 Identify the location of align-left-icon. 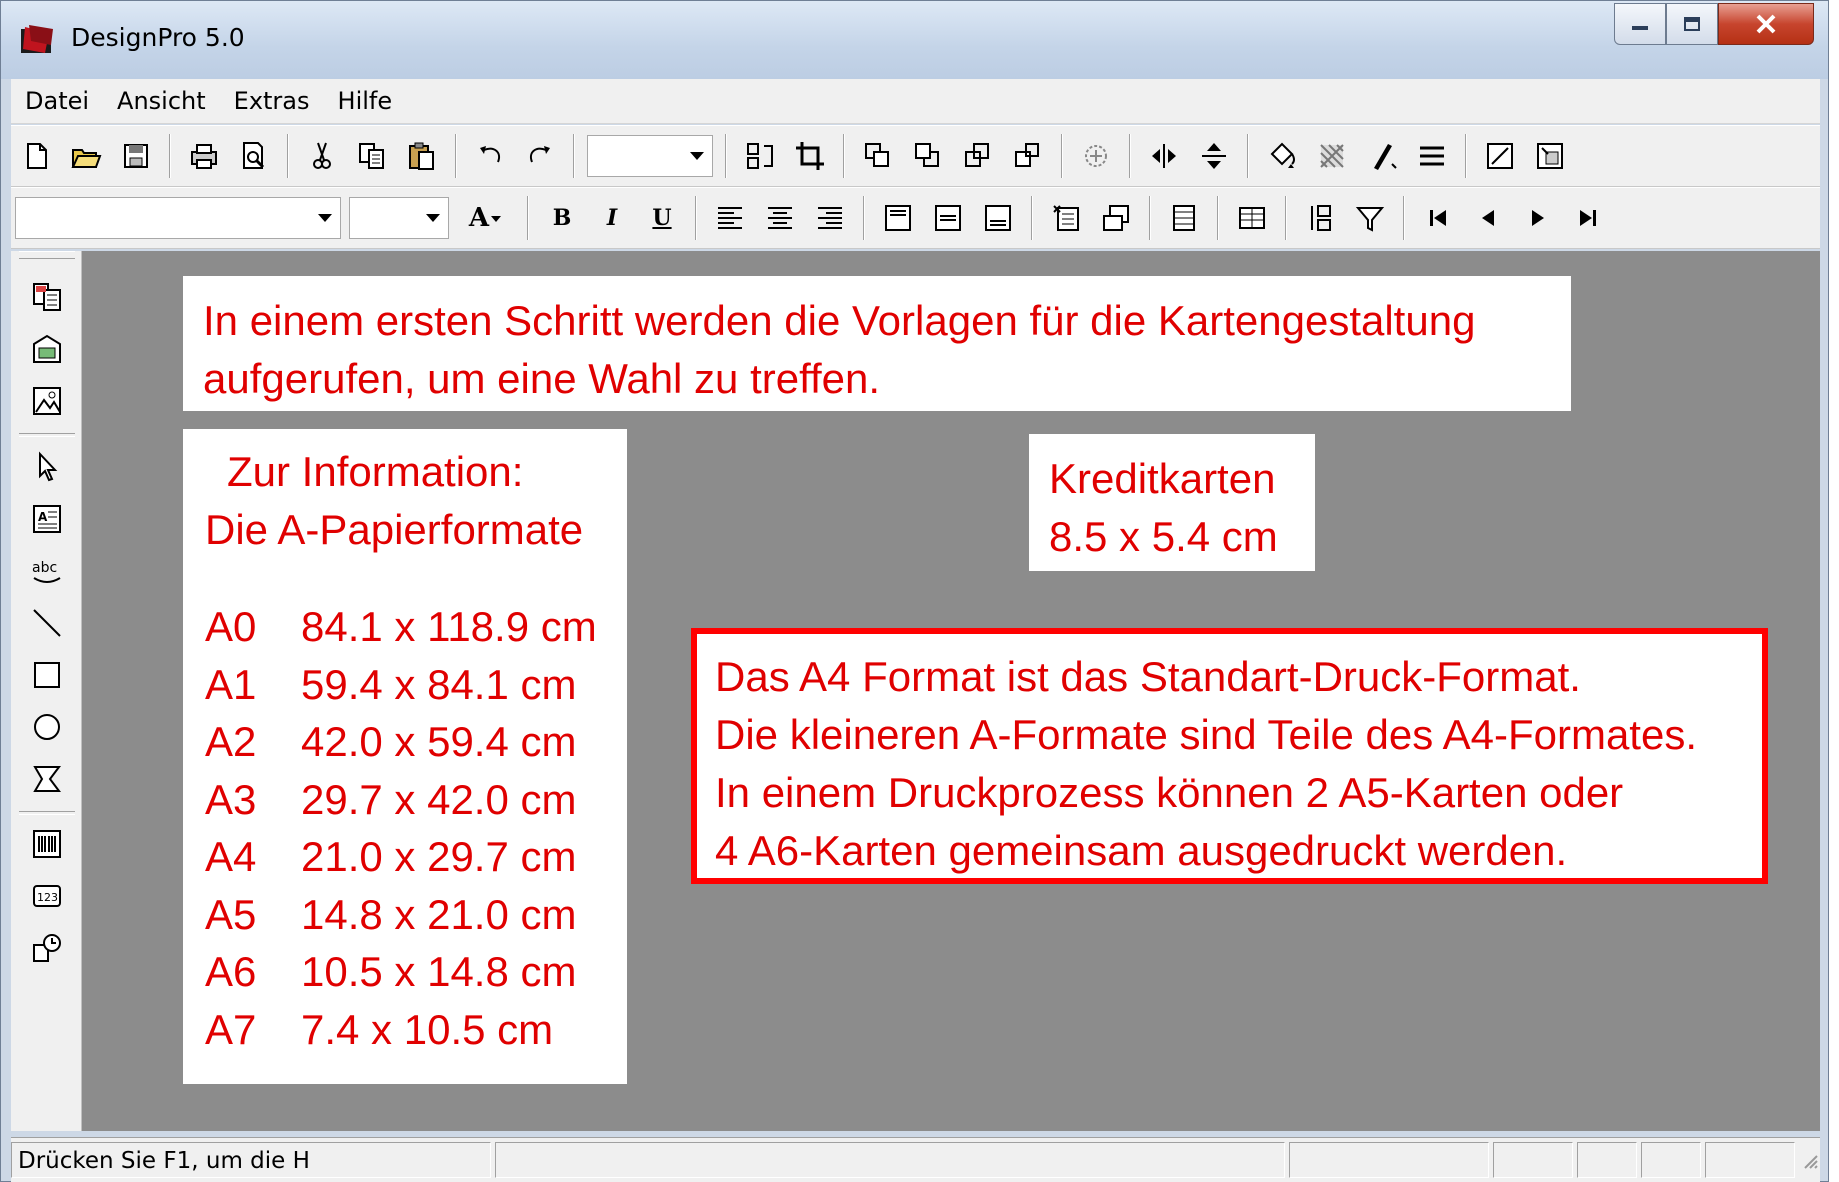
(730, 218).